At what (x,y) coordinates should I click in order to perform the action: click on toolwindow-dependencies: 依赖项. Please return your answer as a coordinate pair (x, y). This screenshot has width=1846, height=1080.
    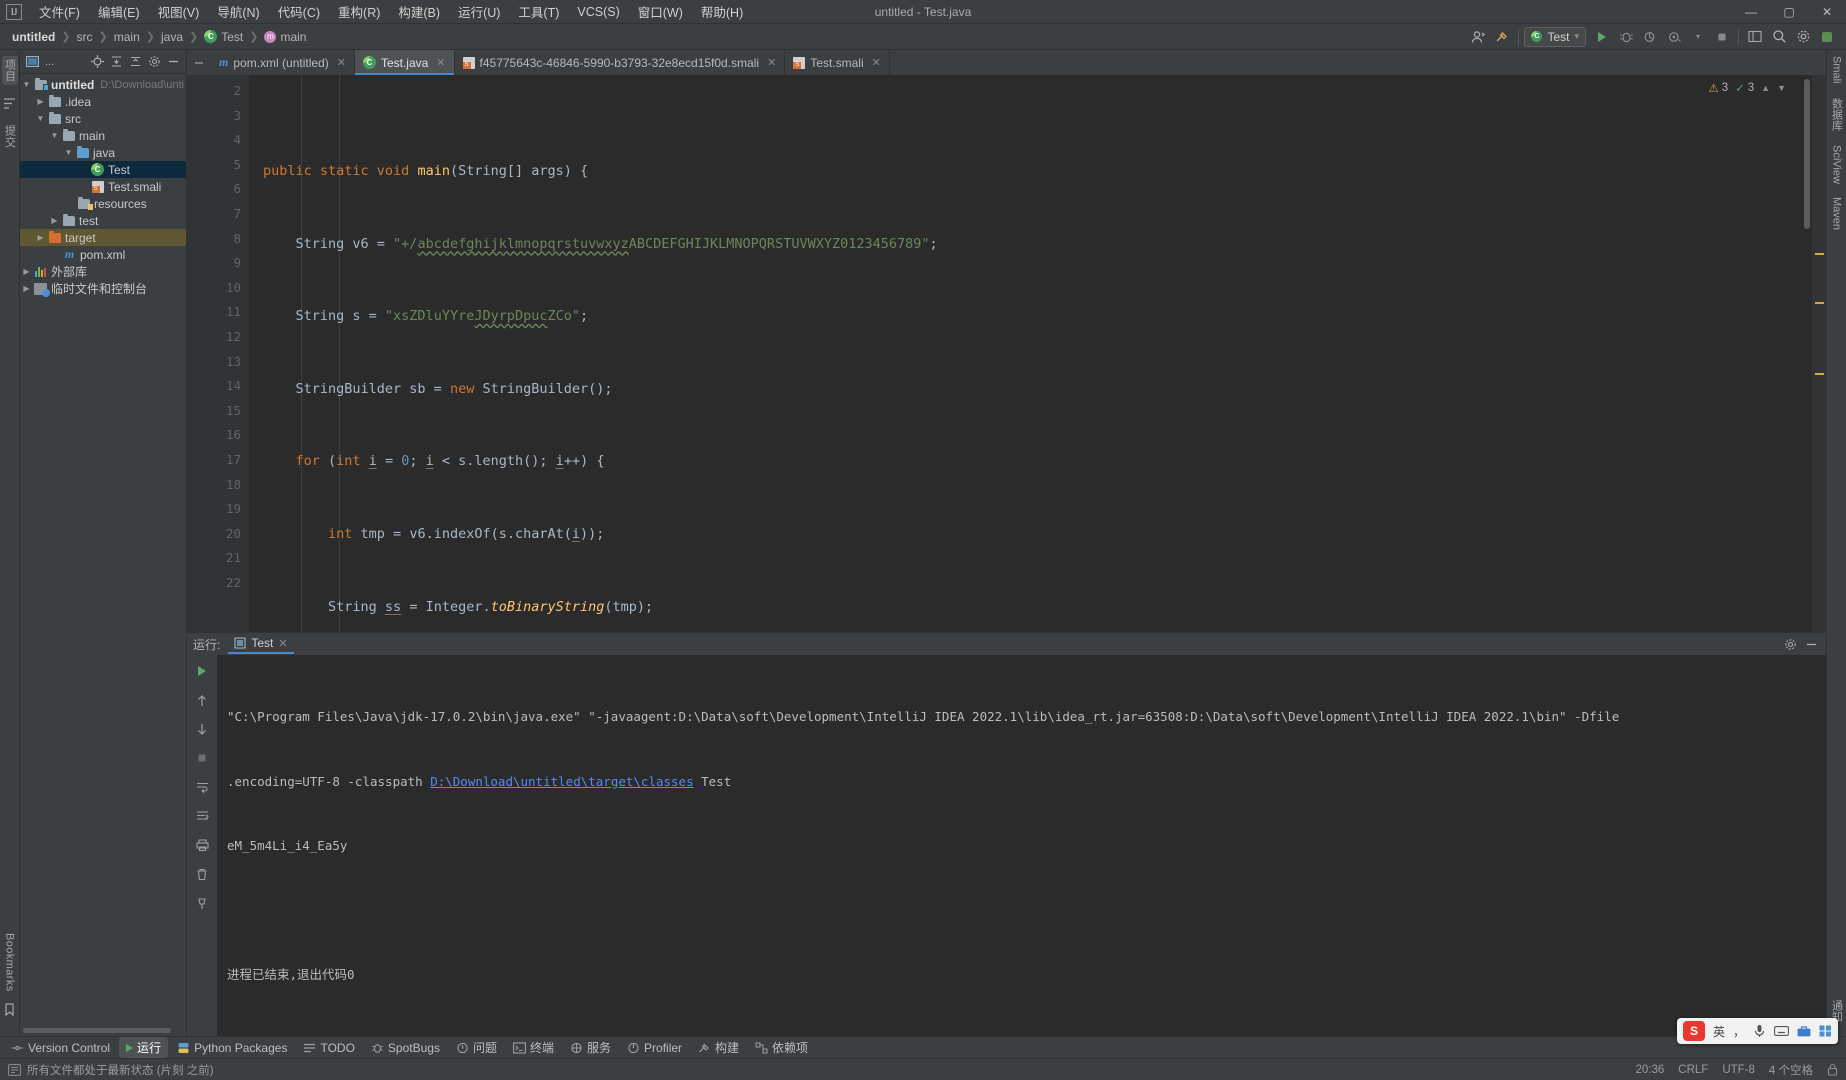
    Looking at the image, I should click on (781, 1047).